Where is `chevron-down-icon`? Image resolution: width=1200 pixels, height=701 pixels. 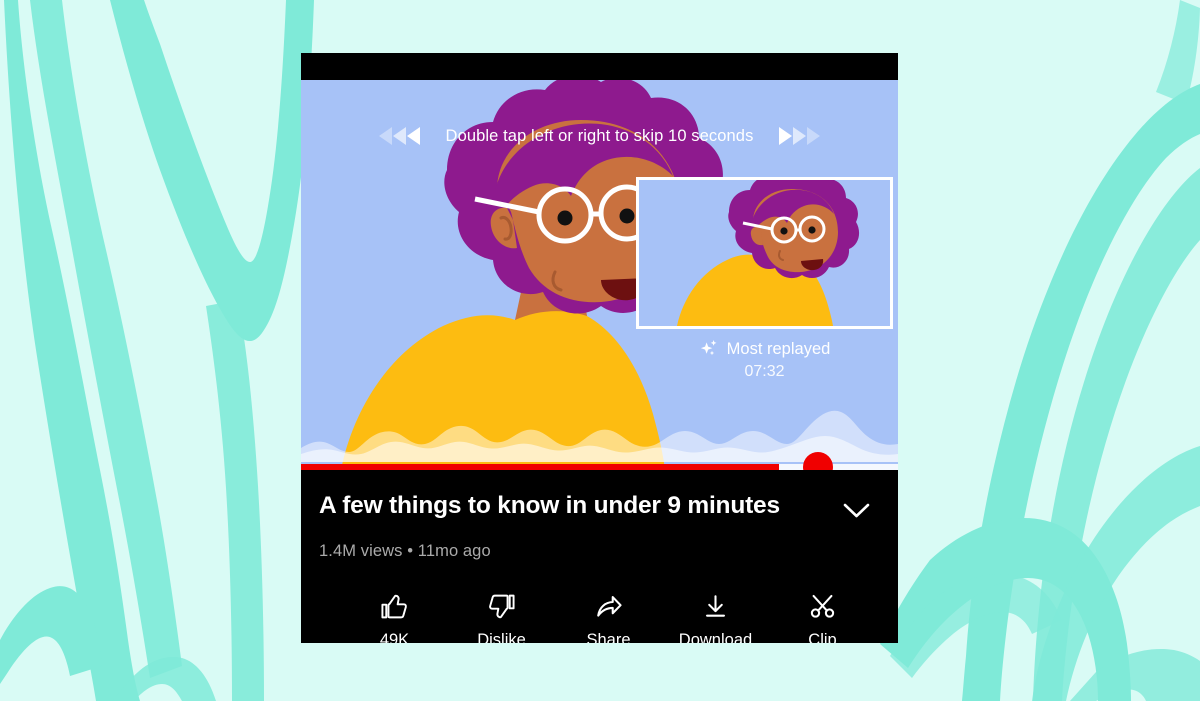 chevron-down-icon is located at coordinates (856, 510).